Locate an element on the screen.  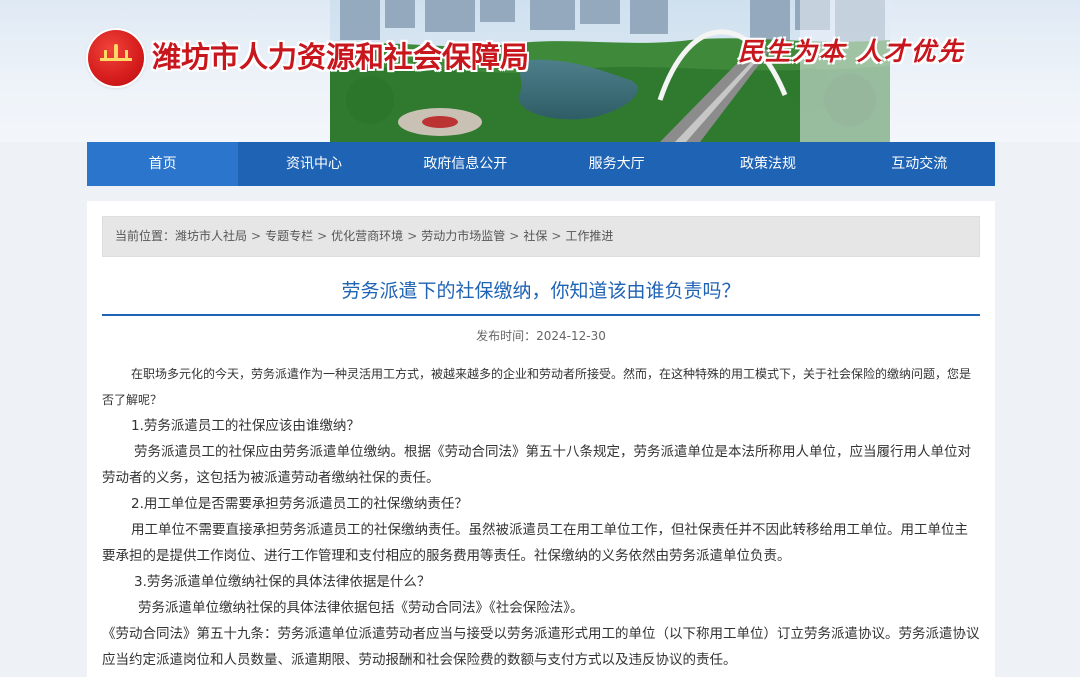
article-paragraph: 劳务派遣单位缴纳社保的具体法律依据包括《劳动合同法》《社会保险法》。 is located at coordinates (361, 608).